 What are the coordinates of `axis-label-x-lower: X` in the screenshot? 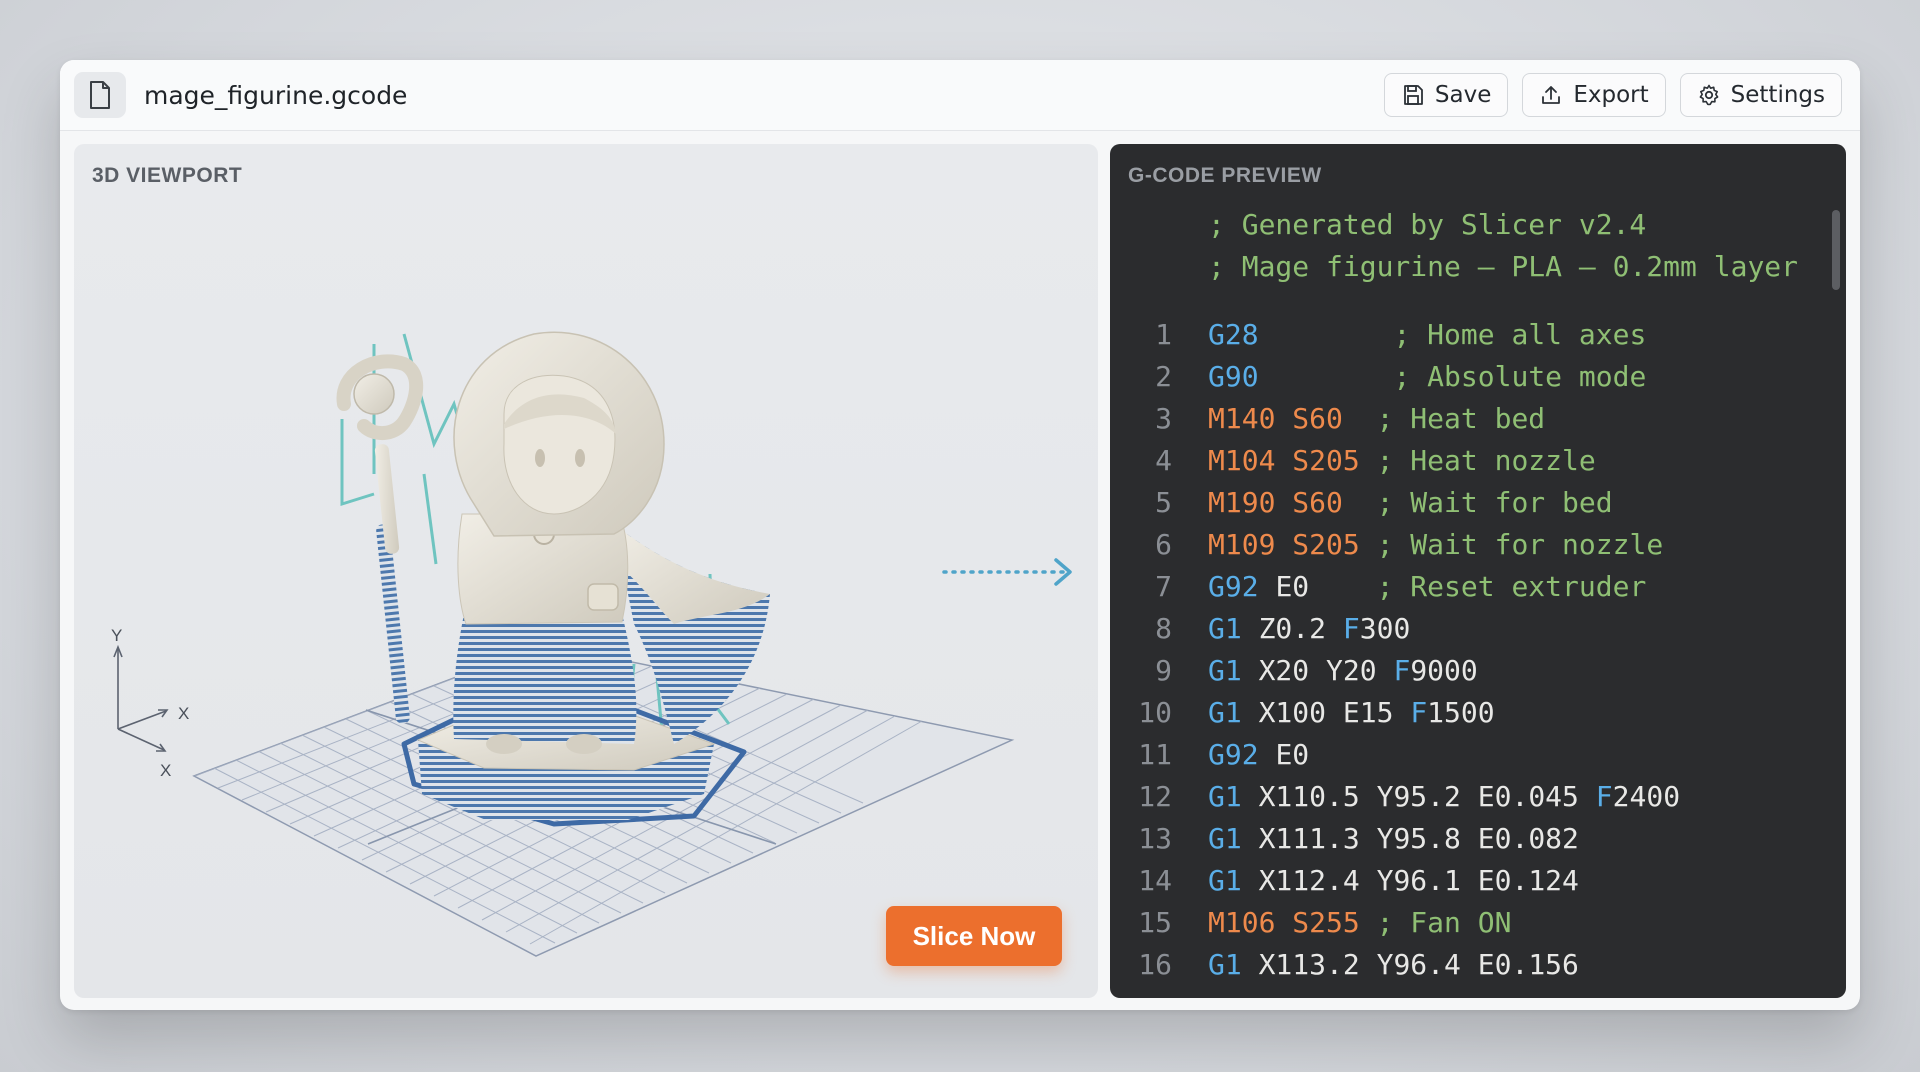 It's located at (165, 770).